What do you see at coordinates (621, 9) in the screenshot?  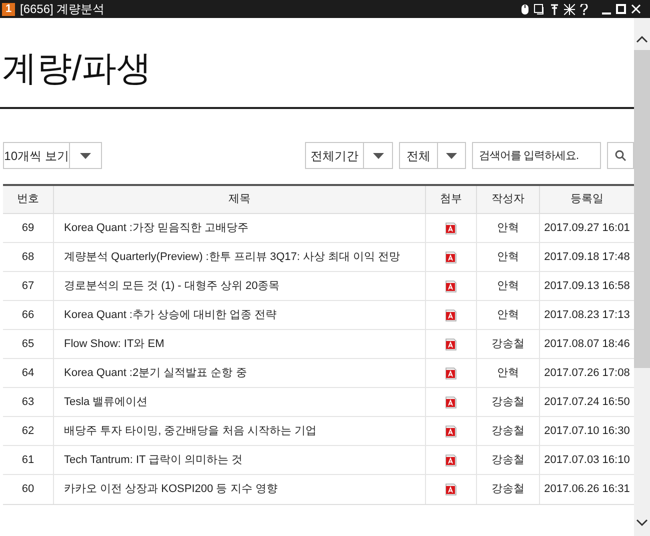 I see `maximize-icon` at bounding box center [621, 9].